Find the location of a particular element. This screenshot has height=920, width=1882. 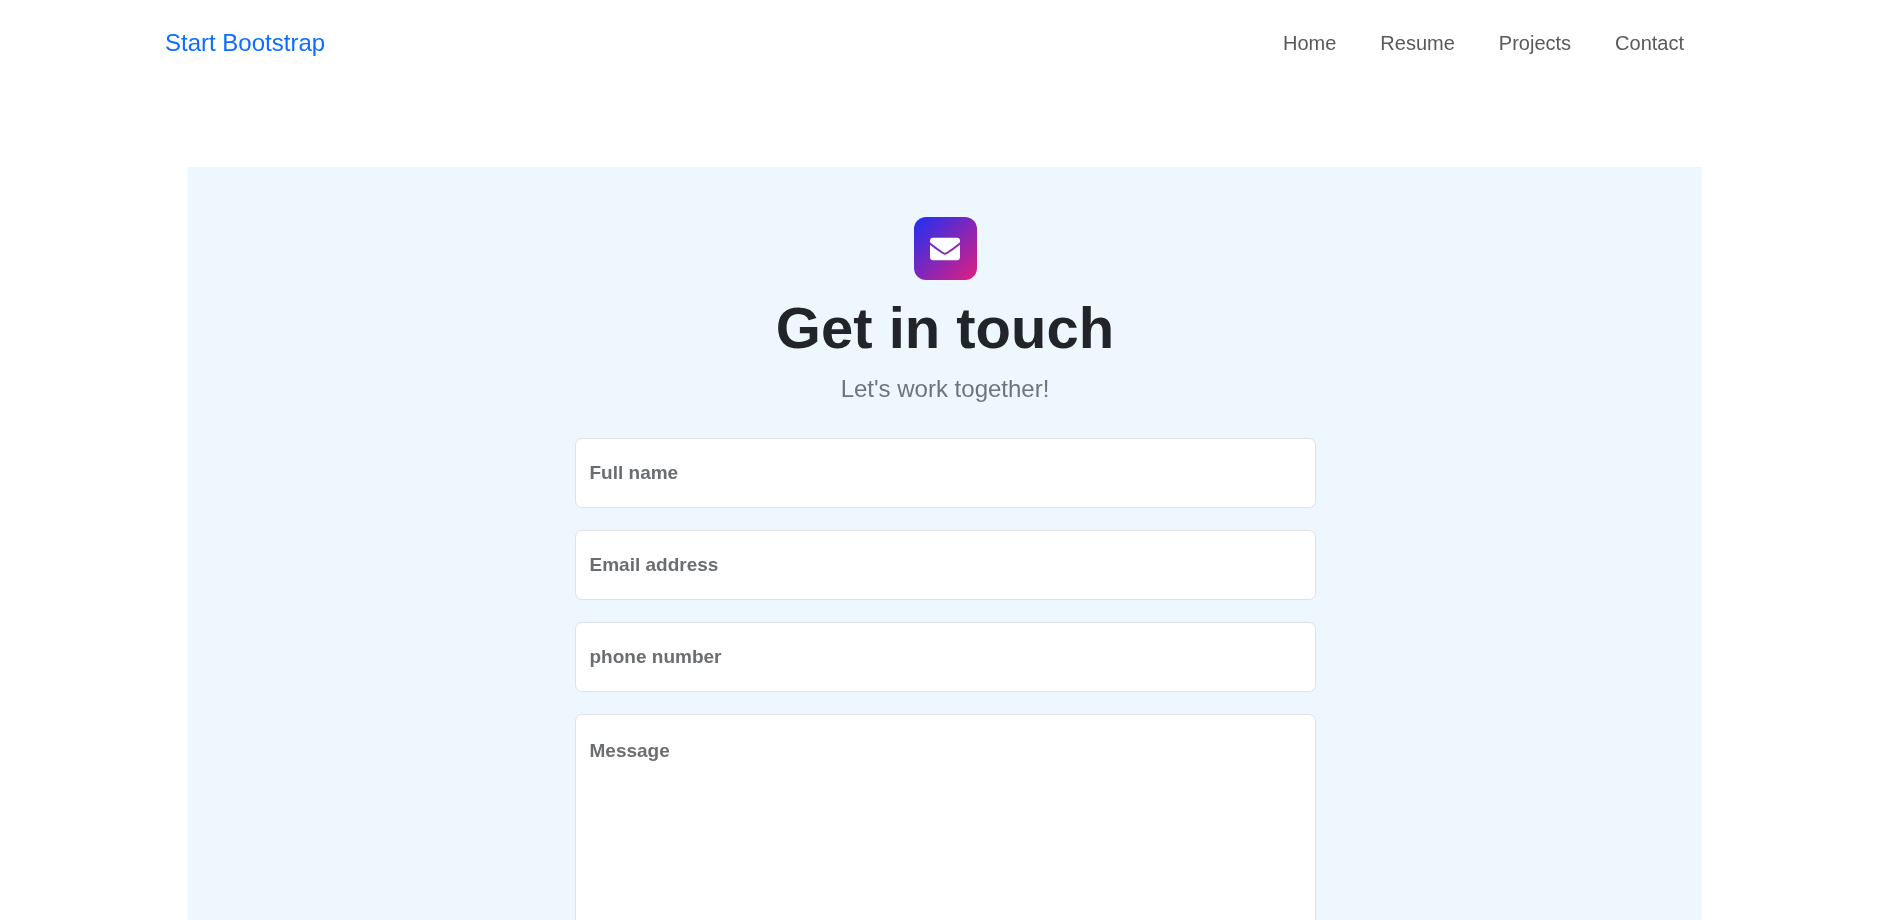

nav-link: Projects is located at coordinates (1535, 43).